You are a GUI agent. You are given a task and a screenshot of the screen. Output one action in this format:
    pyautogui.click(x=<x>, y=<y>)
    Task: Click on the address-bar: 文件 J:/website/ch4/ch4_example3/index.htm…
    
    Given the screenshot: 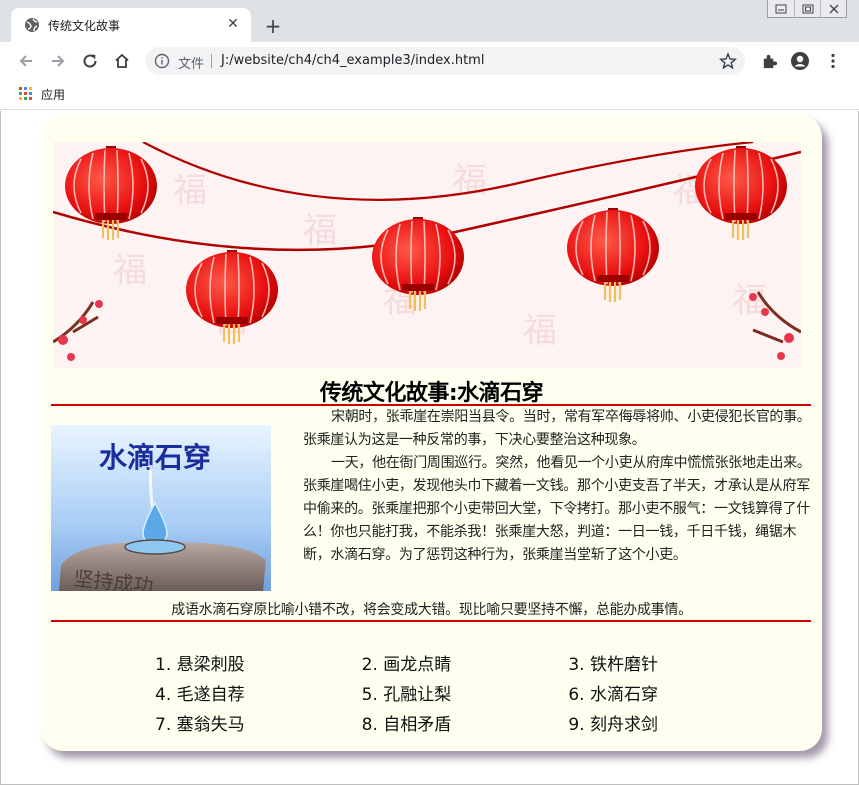 What is the action you would take?
    pyautogui.click(x=445, y=61)
    